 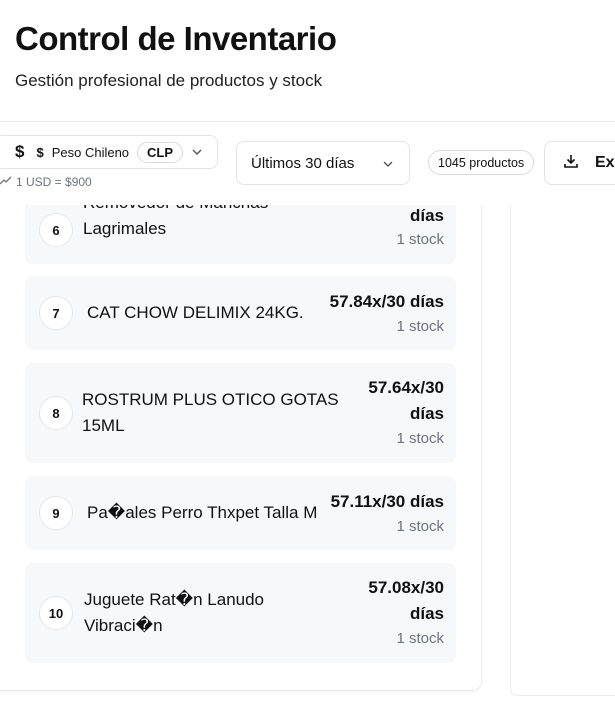 What do you see at coordinates (20, 151) in the screenshot?
I see `dollar-icon: $` at bounding box center [20, 151].